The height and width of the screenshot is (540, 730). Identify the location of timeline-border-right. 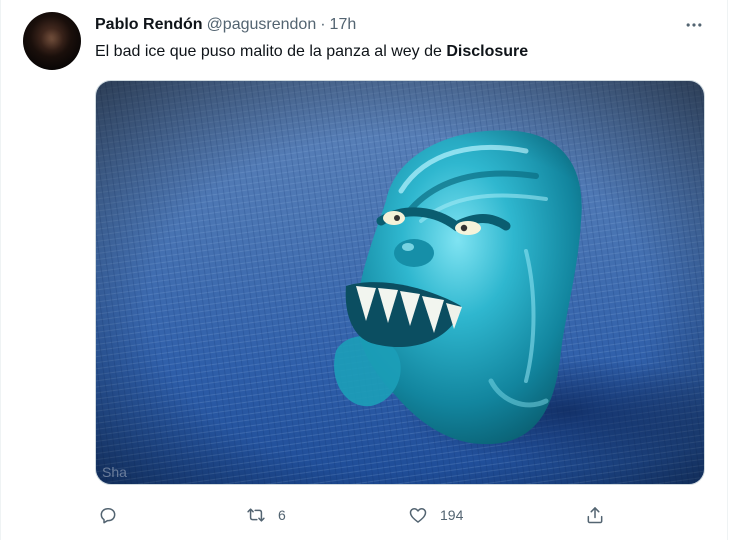
(727, 270).